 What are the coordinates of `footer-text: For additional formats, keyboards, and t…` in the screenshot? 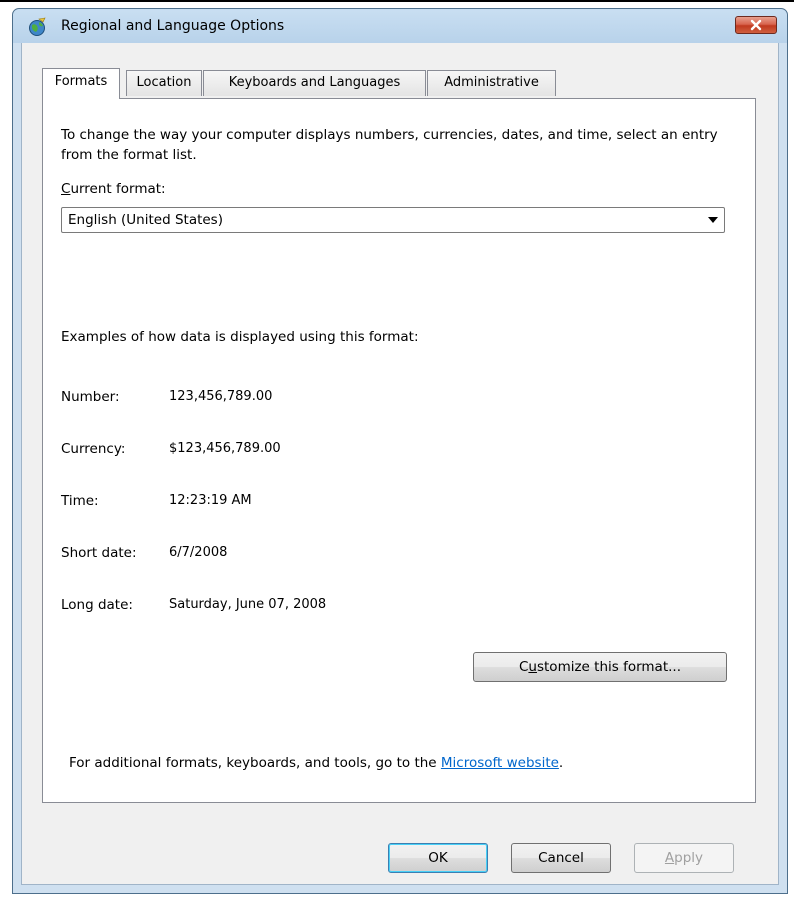 It's located at (316, 763).